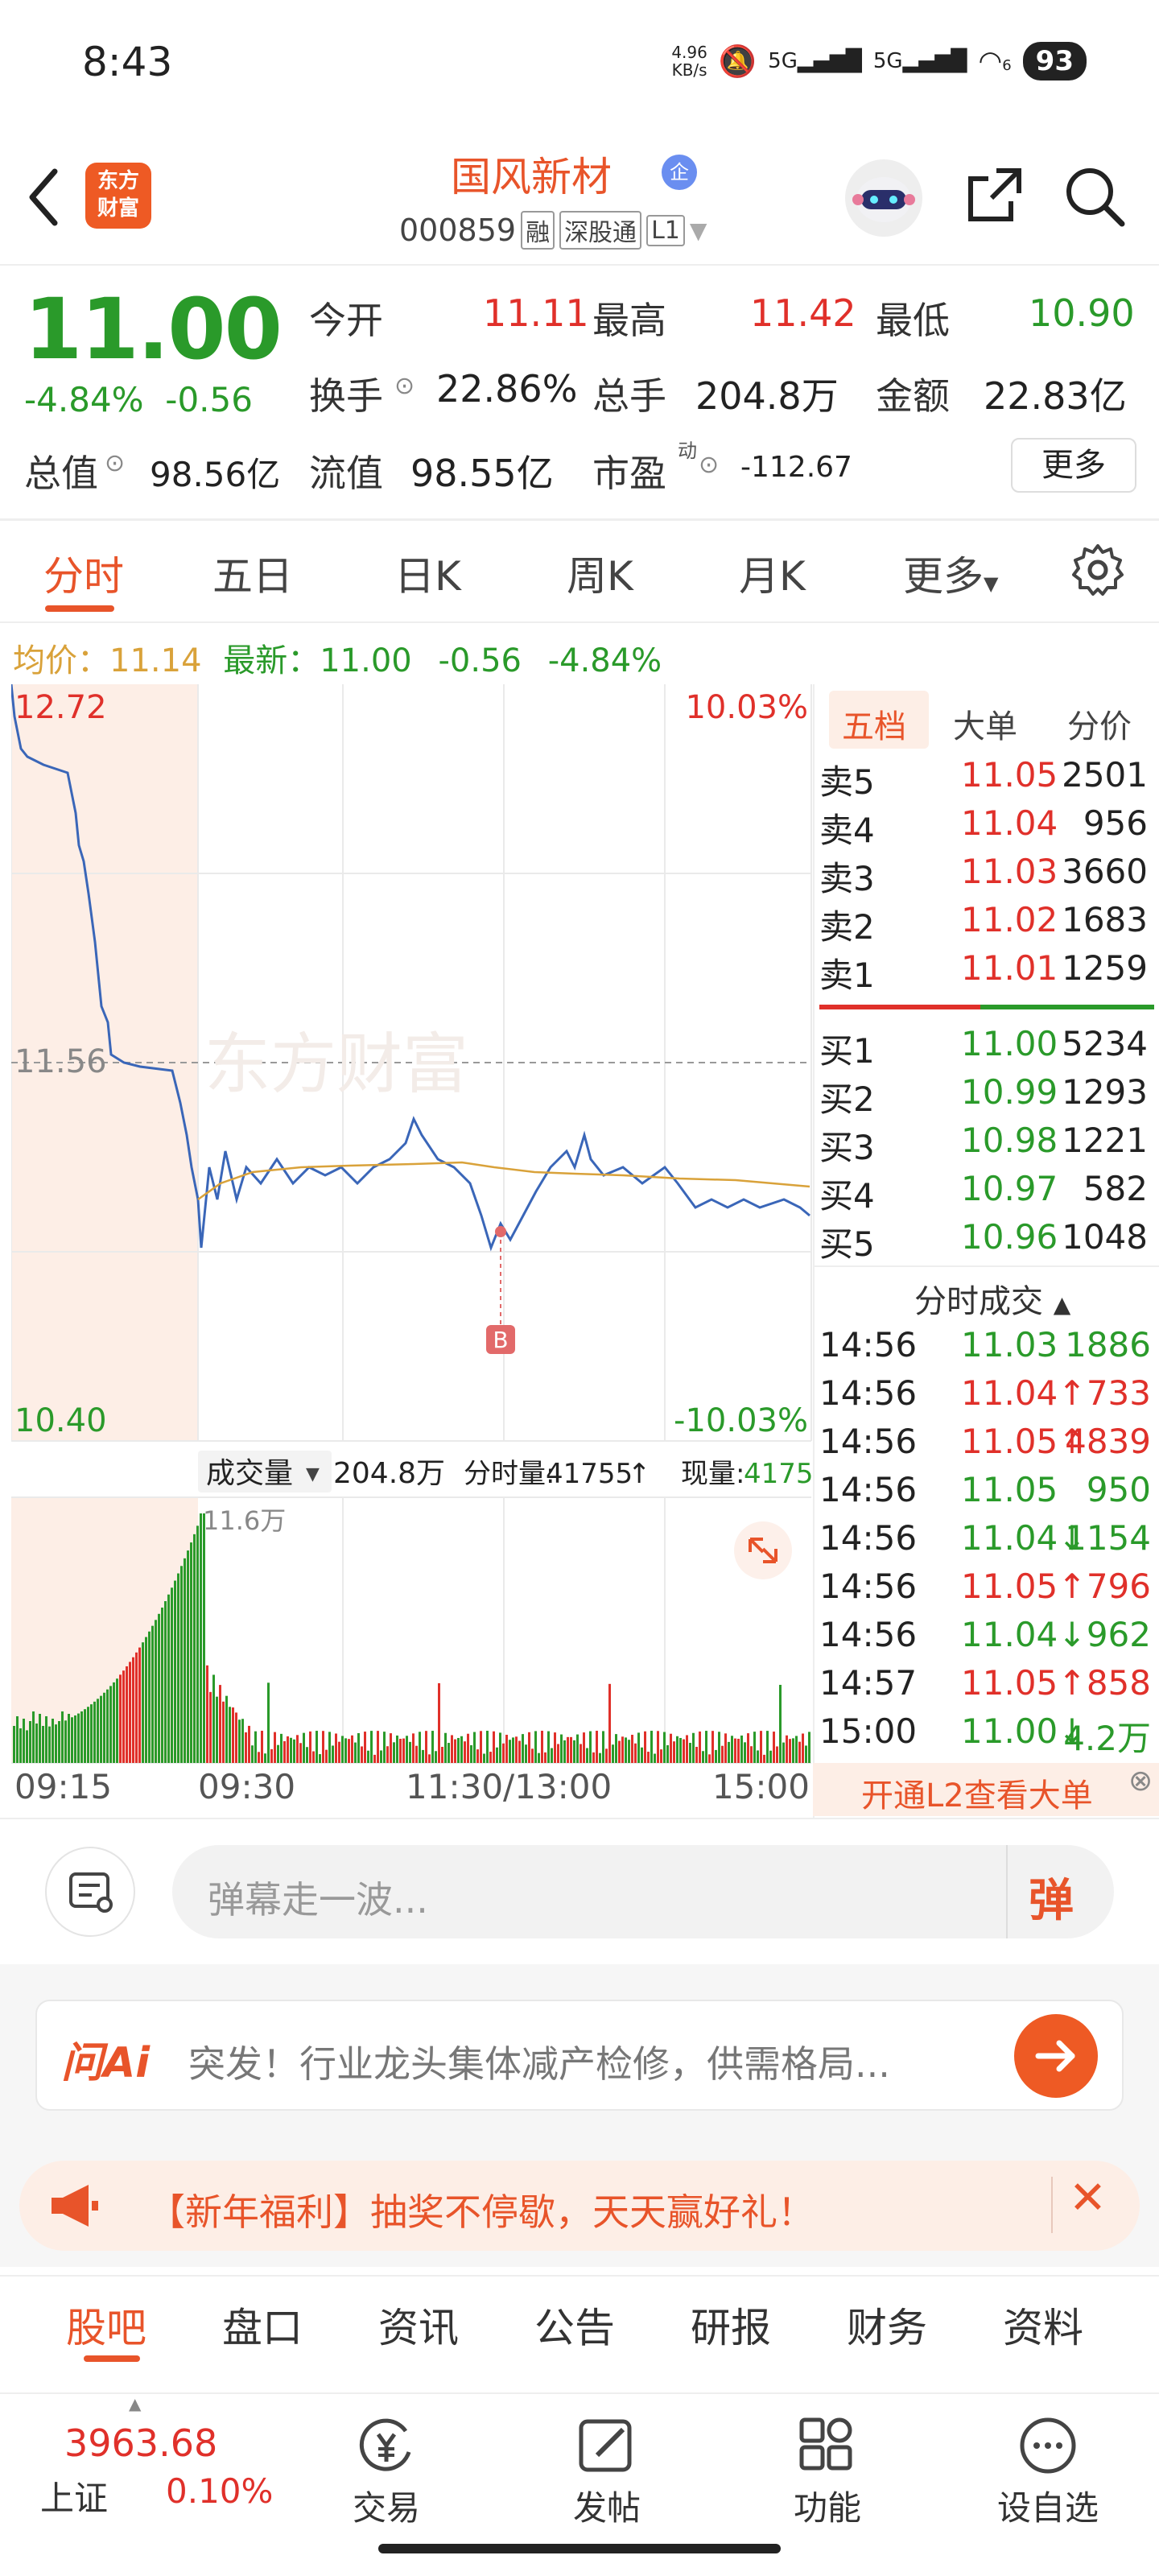  I want to click on subtab-announcements: 公告, so click(574, 2325).